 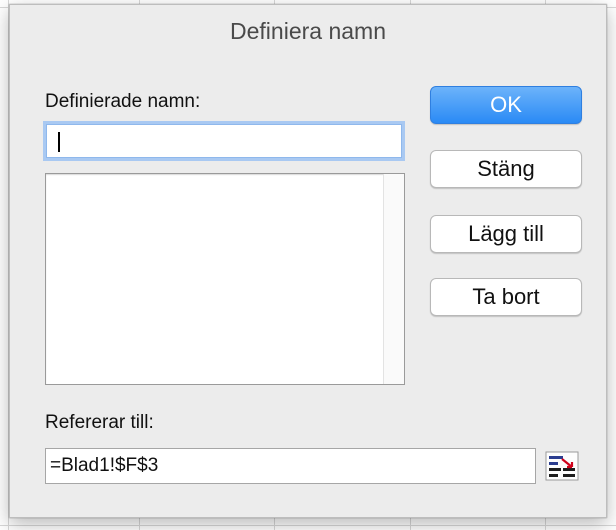 What do you see at coordinates (506, 297) in the screenshot?
I see `delete-button: Ta bort` at bounding box center [506, 297].